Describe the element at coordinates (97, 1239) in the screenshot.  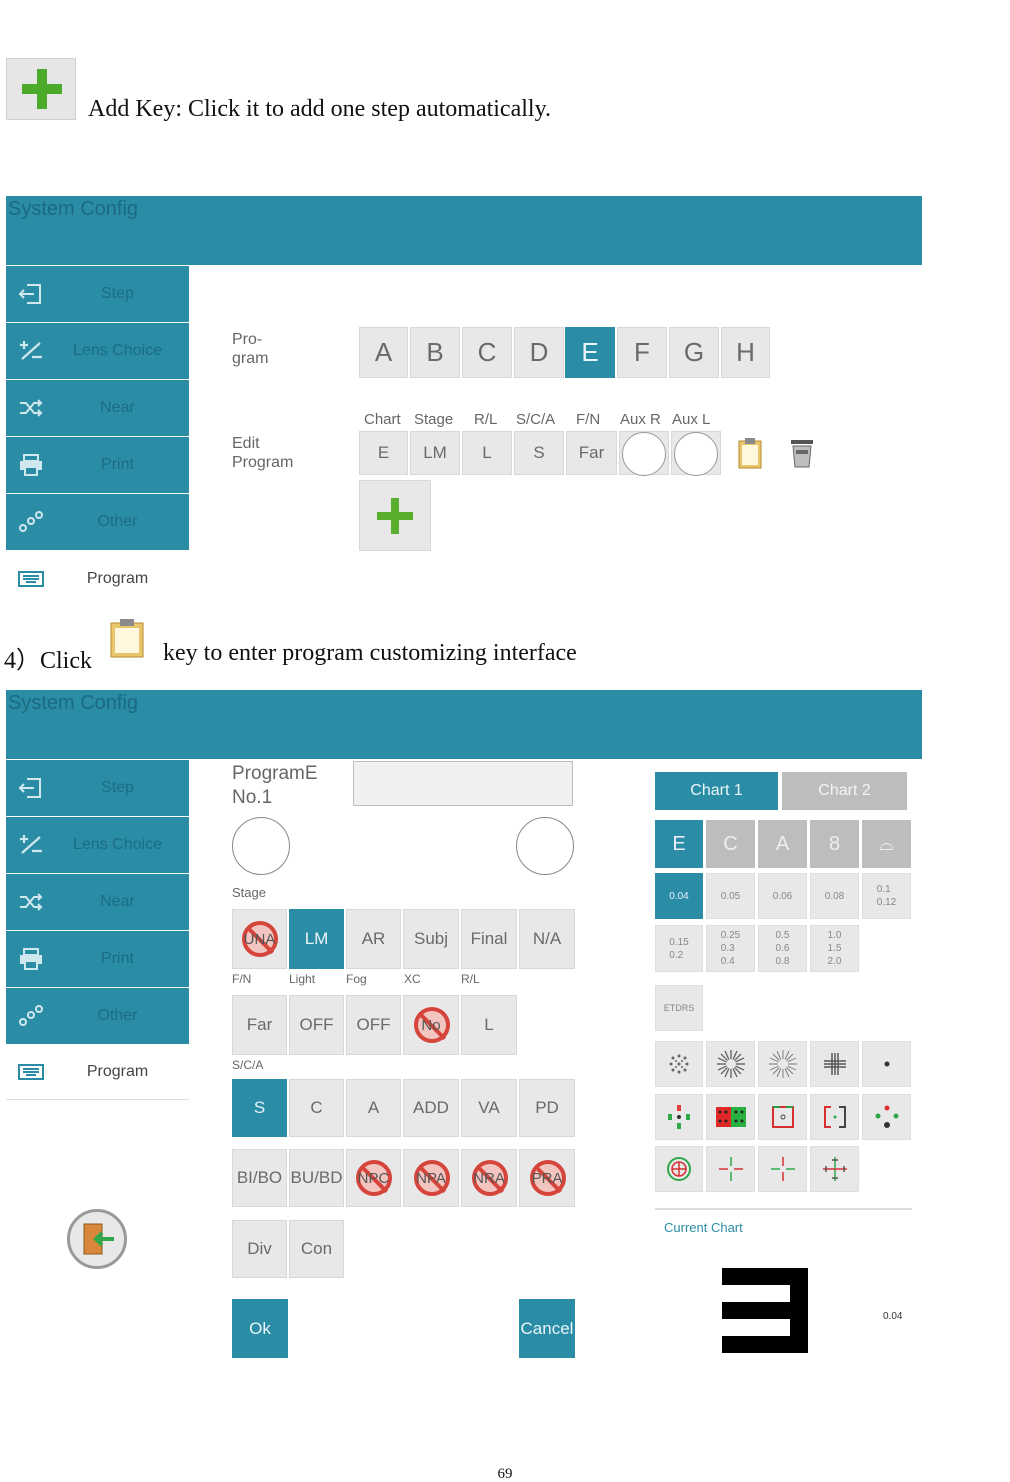
I see `exit-button` at that location.